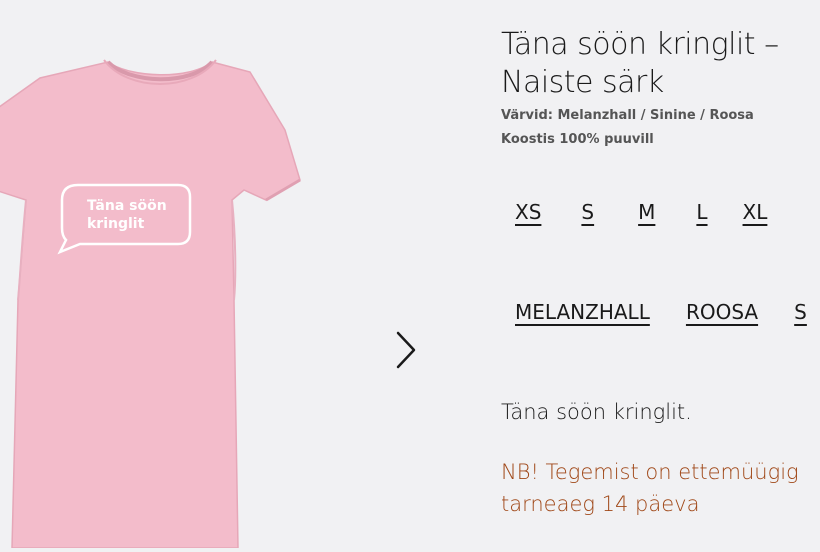 The width and height of the screenshot is (820, 552). I want to click on next-image-button, so click(406, 350).